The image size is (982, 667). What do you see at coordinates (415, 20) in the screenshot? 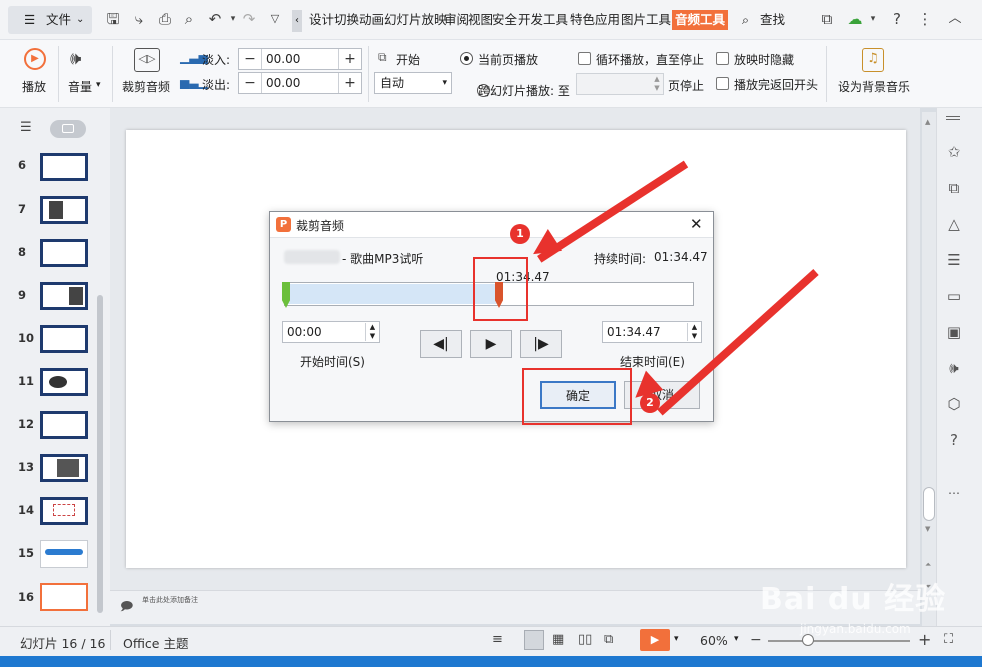
I see `tab-slideshow: 幻灯片放映` at bounding box center [415, 20].